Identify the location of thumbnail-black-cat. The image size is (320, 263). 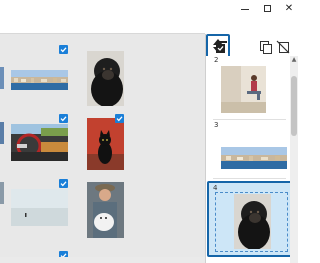
(105, 144).